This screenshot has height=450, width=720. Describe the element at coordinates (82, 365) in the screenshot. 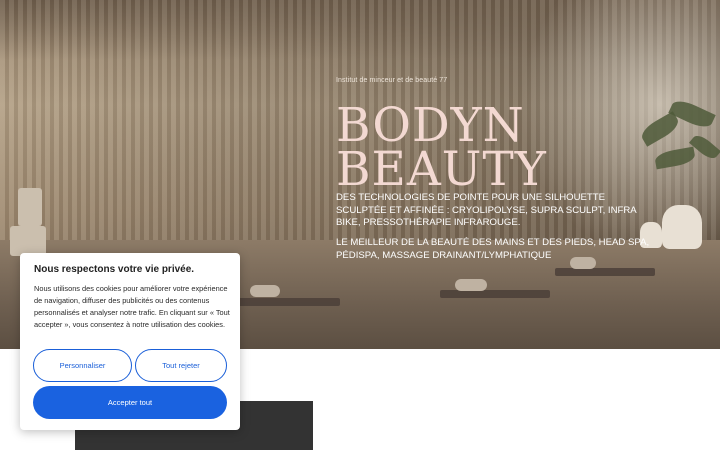

I see `customize-cookies-button: Personnaliser` at that location.